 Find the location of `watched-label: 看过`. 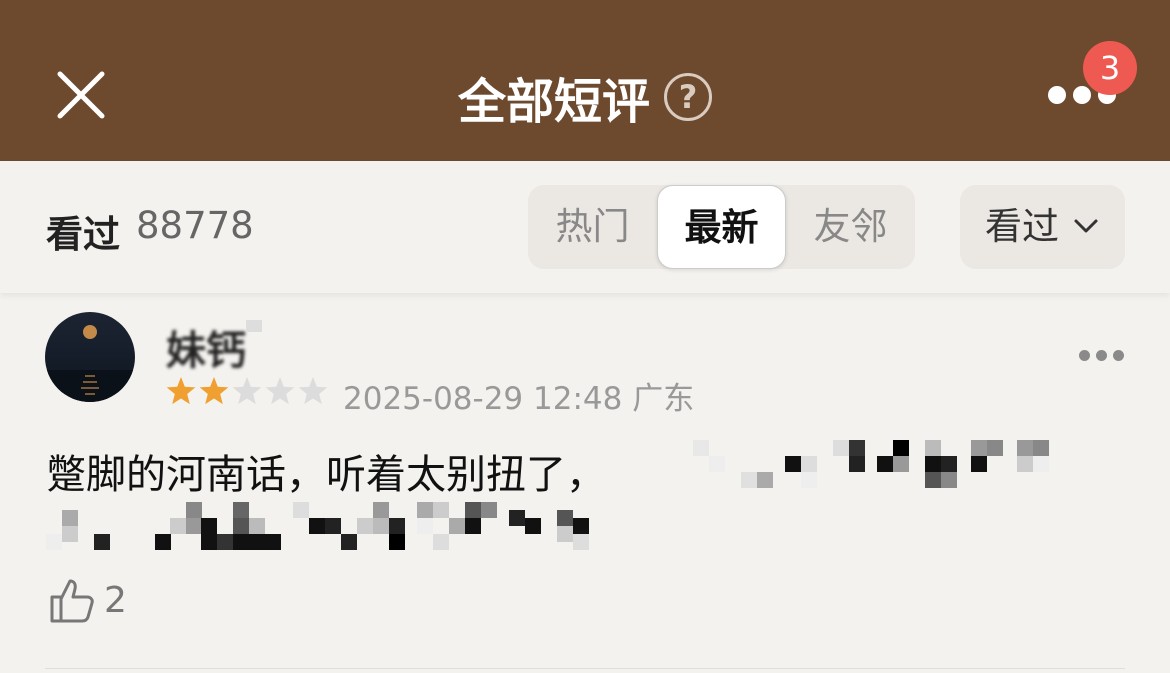

watched-label: 看过 is located at coordinates (83, 234).